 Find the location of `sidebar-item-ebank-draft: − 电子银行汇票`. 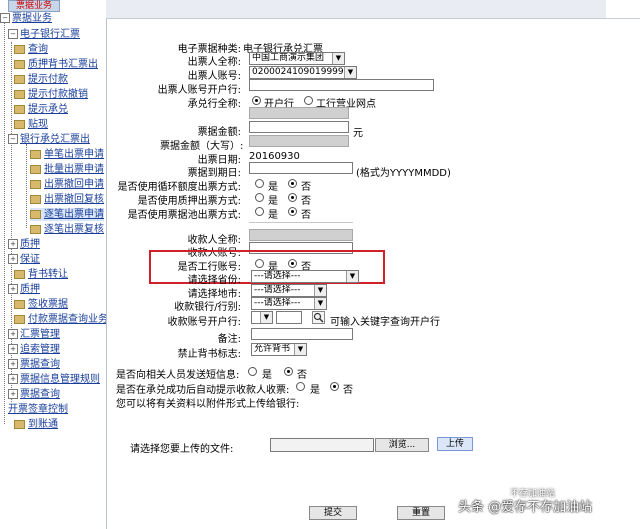

sidebar-item-ebank-draft: − 电子银行汇票 is located at coordinates (44, 34).